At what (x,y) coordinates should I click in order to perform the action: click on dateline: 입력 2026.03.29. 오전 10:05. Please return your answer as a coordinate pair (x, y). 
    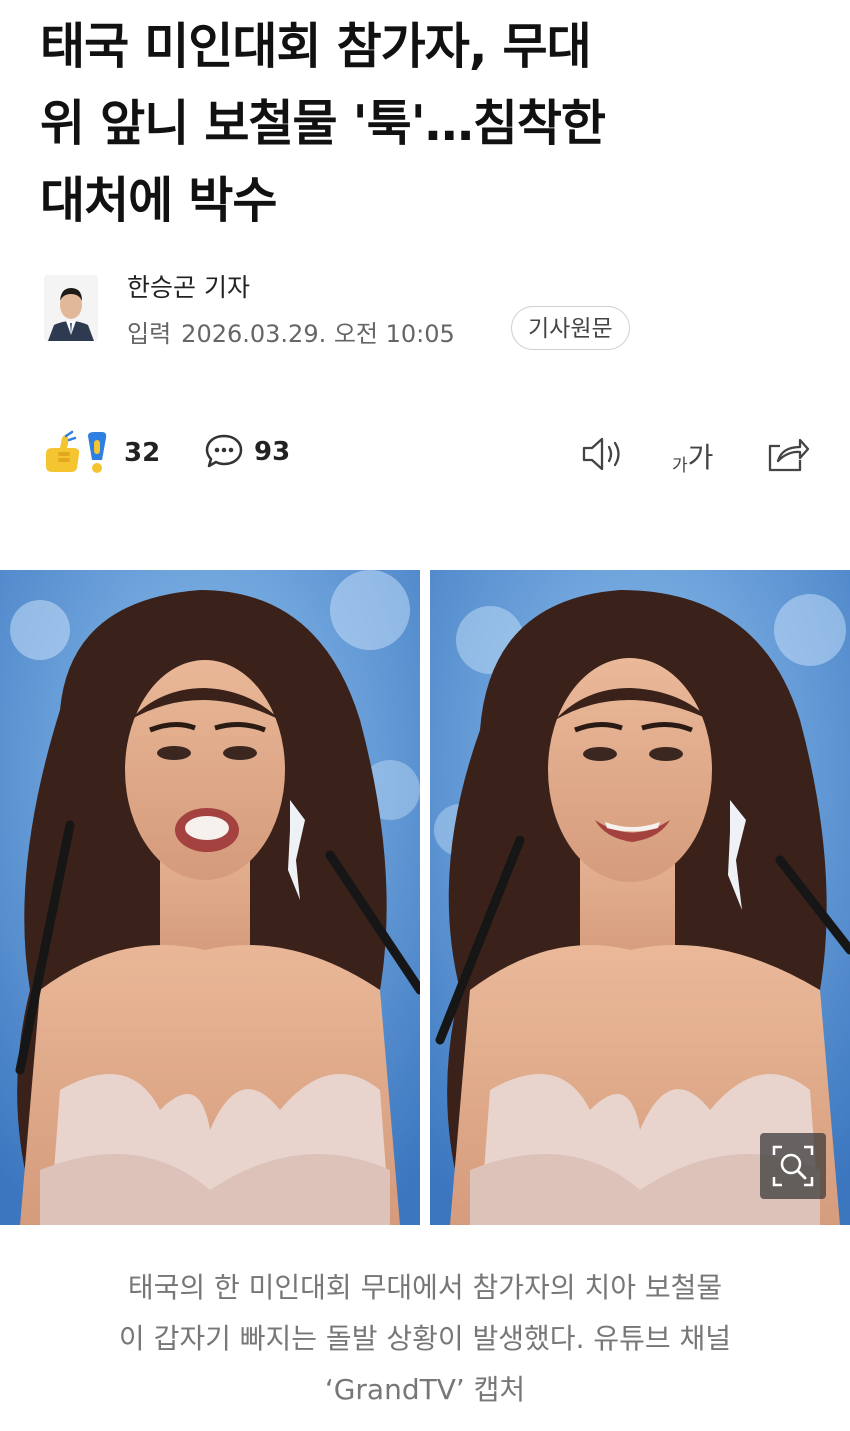
    Looking at the image, I should click on (291, 331).